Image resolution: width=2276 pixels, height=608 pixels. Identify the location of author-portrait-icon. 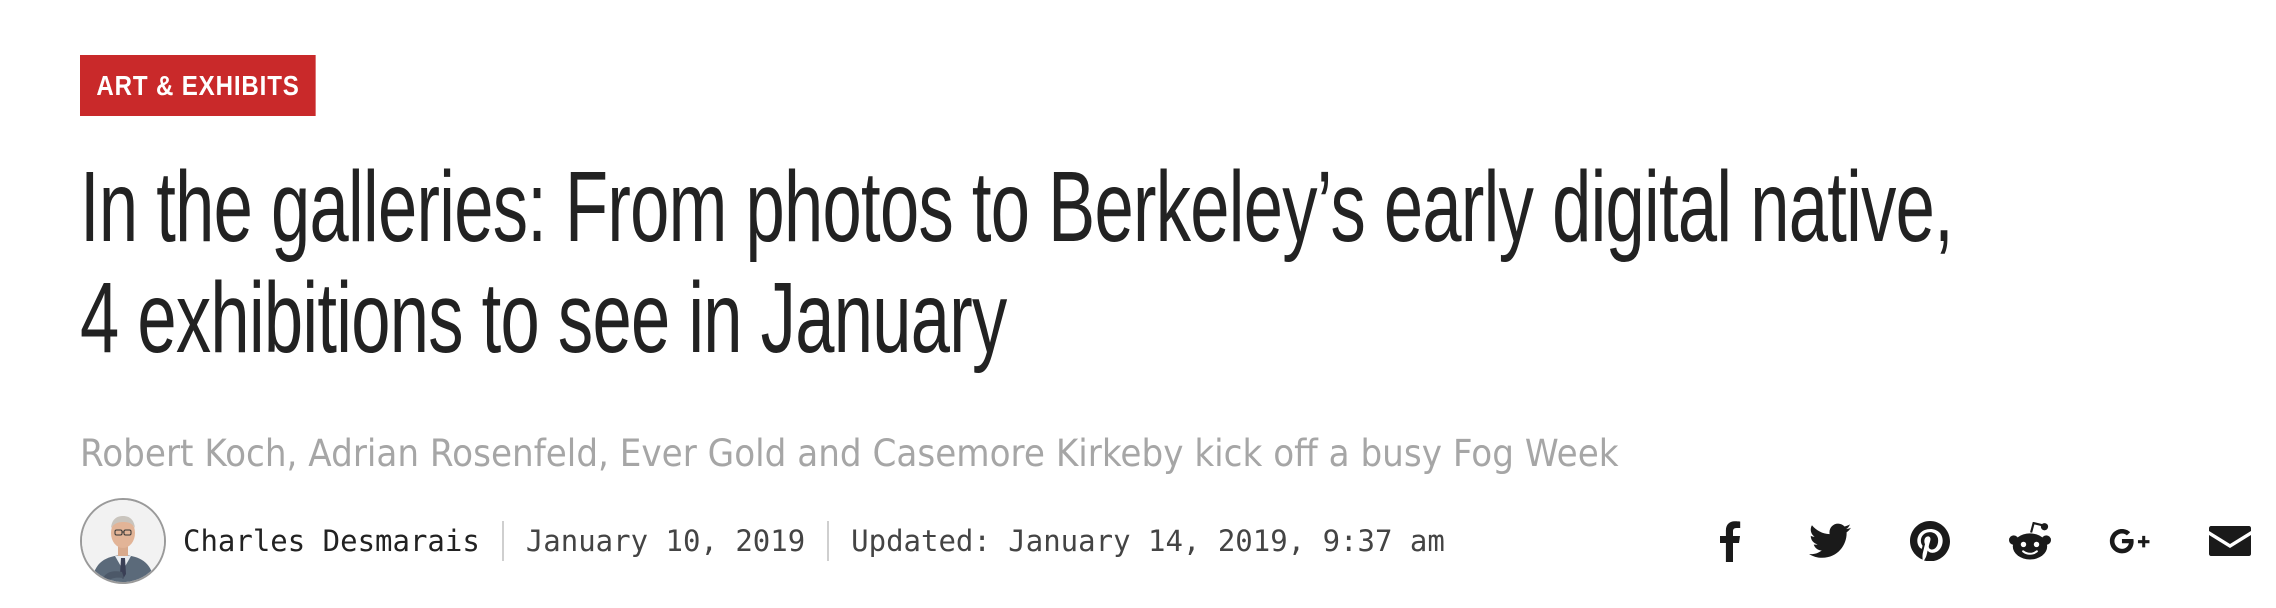
(123, 541).